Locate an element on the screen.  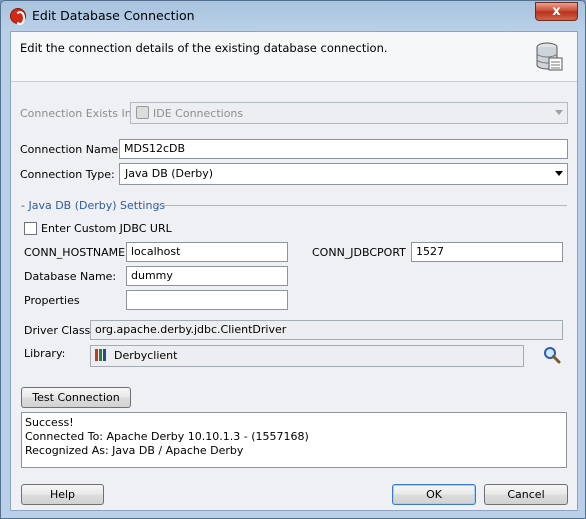
database-name-input: dummy is located at coordinates (207, 276).